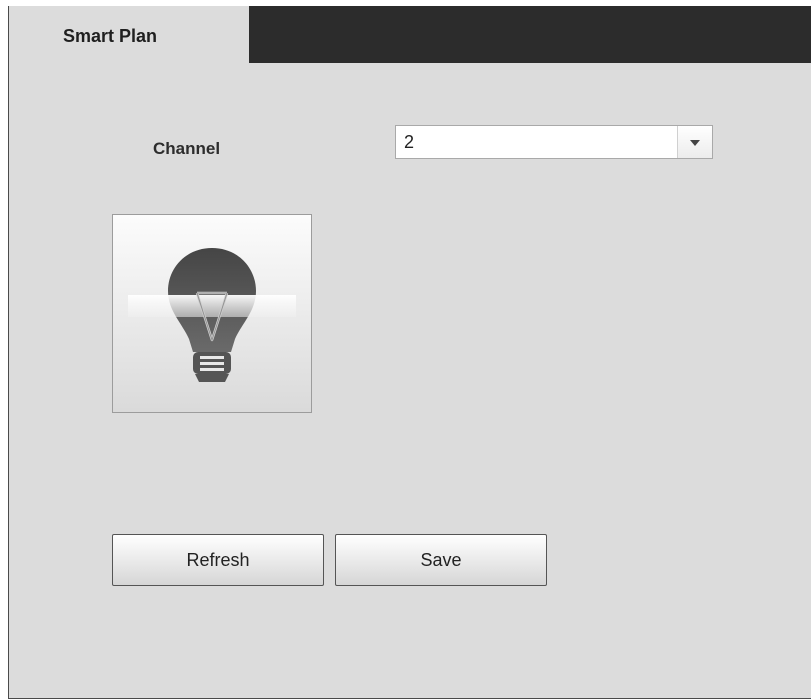 This screenshot has height=699, width=811. Describe the element at coordinates (218, 560) in the screenshot. I see `refresh-button: Refresh` at that location.